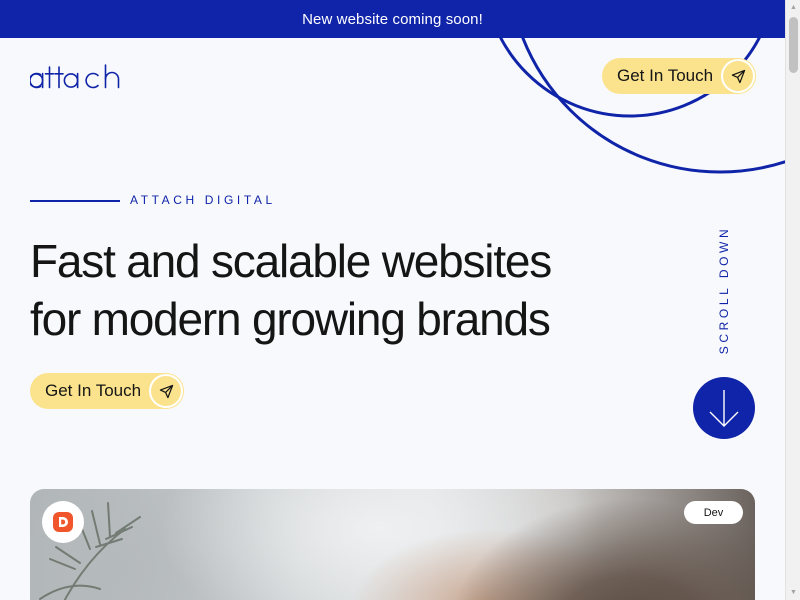  I want to click on header-cta-label: Get In Touch, so click(665, 75).